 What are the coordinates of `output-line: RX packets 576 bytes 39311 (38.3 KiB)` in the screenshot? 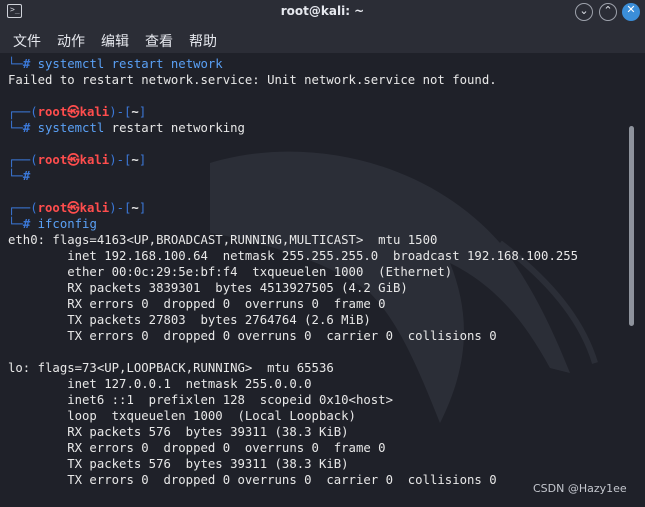 It's located at (178, 432).